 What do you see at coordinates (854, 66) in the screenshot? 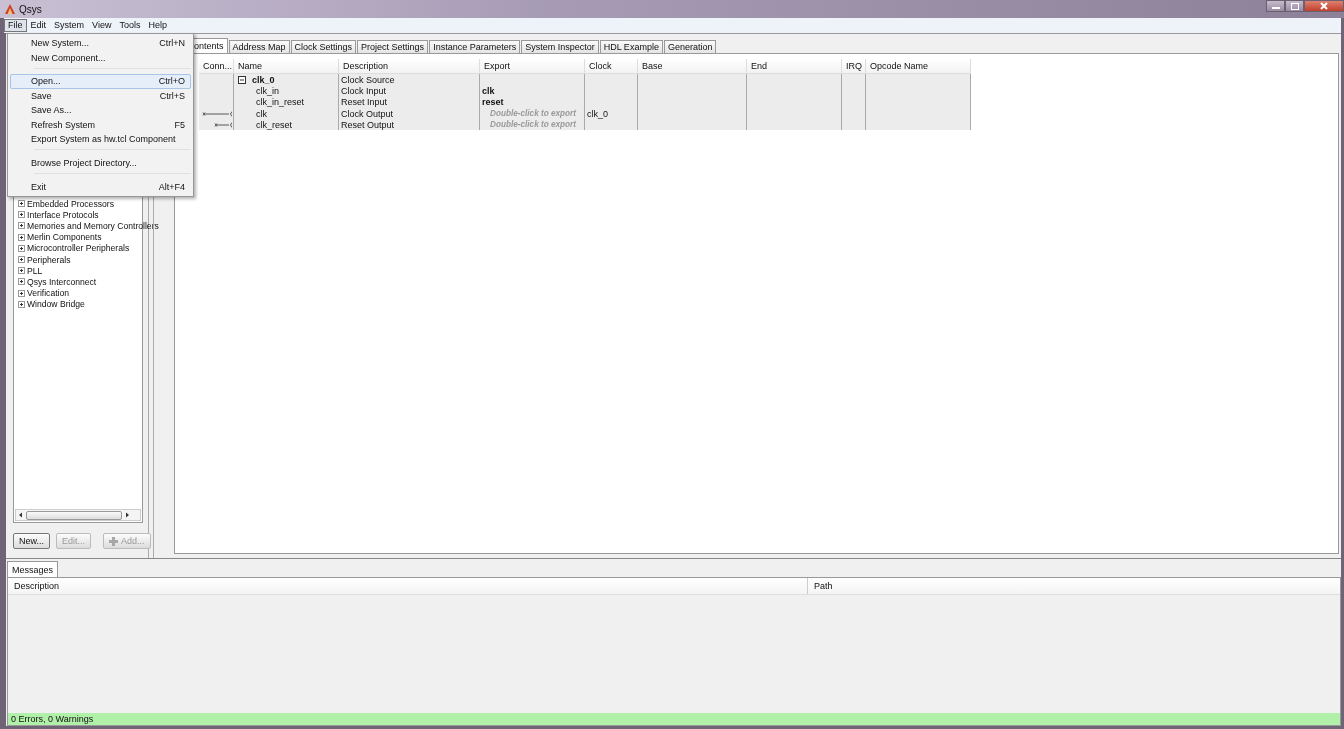
I see `column-header: IRQ` at bounding box center [854, 66].